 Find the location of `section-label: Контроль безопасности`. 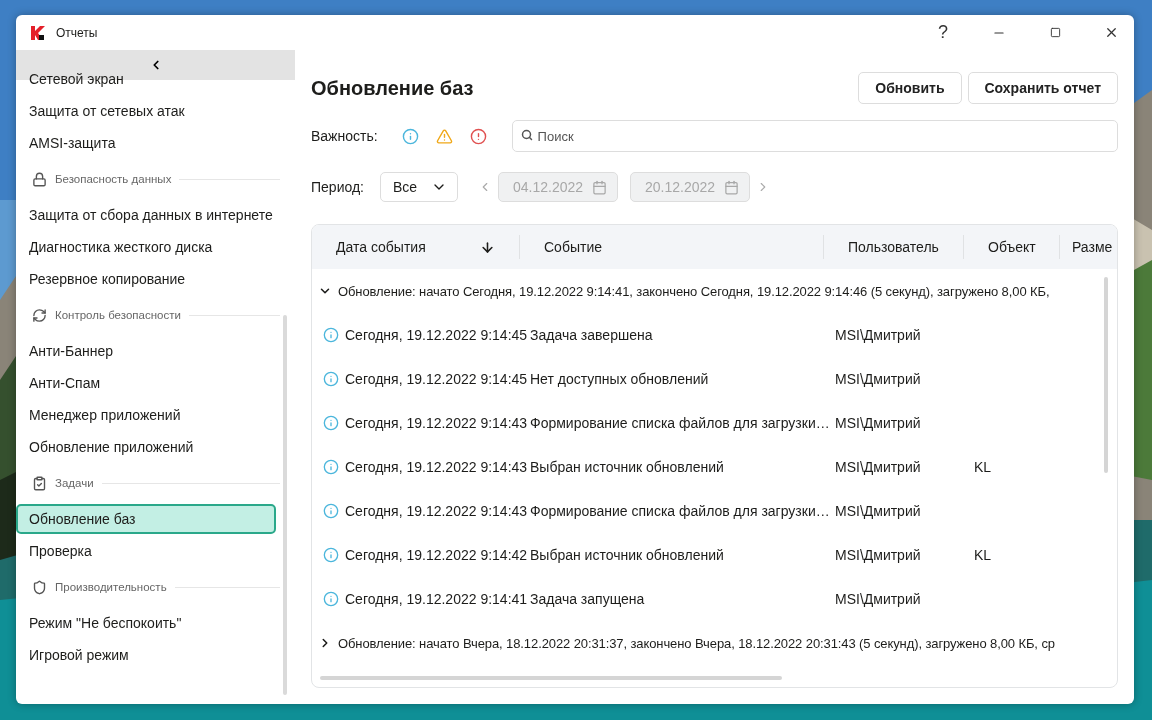

section-label: Контроль безопасности is located at coordinates (118, 315).